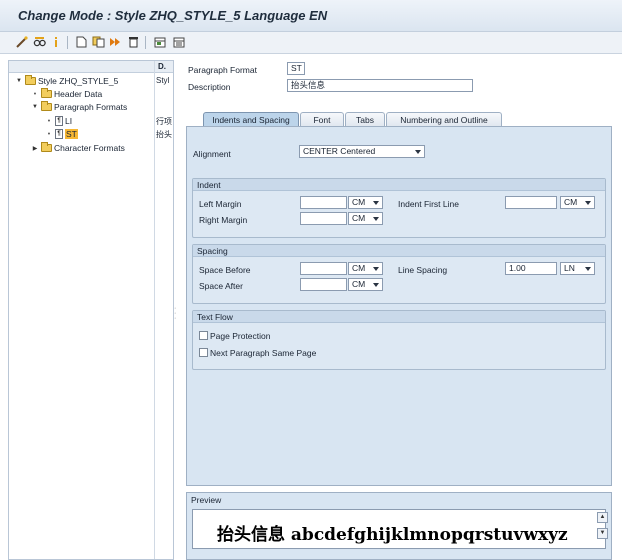 This screenshot has height=560, width=622. Describe the element at coordinates (209, 87) in the screenshot. I see `description-label: Description` at that location.